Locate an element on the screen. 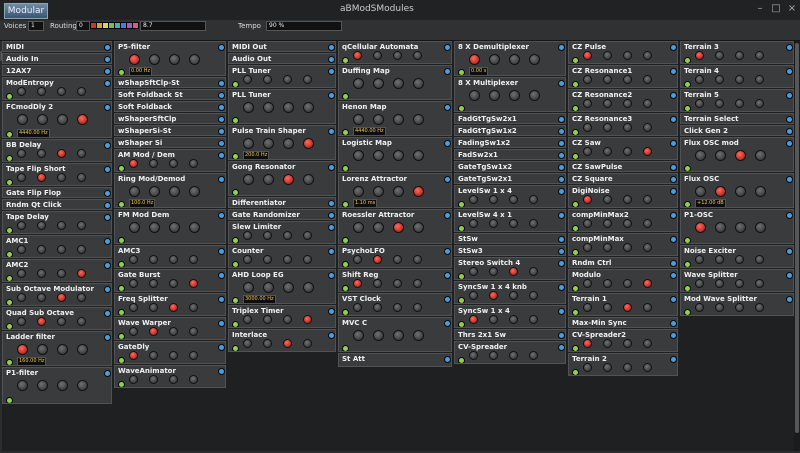 Image resolution: width=800 pixels, height=453 pixels. module-panel: LevelSw 4 x 1 is located at coordinates (510, 220).